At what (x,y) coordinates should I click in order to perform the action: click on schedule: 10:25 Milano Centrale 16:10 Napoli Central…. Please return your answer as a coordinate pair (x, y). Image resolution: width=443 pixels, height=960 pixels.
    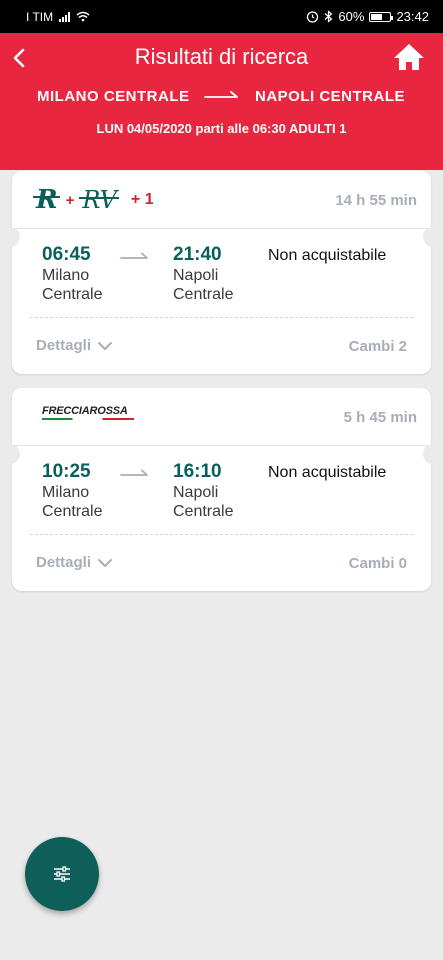
    Looking at the image, I should click on (221, 495).